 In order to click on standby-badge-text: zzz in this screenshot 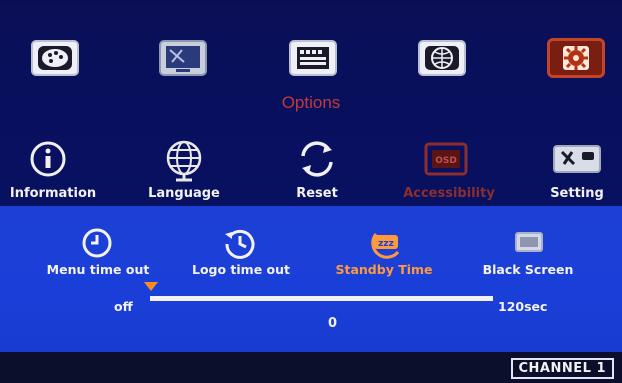, I will do `click(386, 244)`.